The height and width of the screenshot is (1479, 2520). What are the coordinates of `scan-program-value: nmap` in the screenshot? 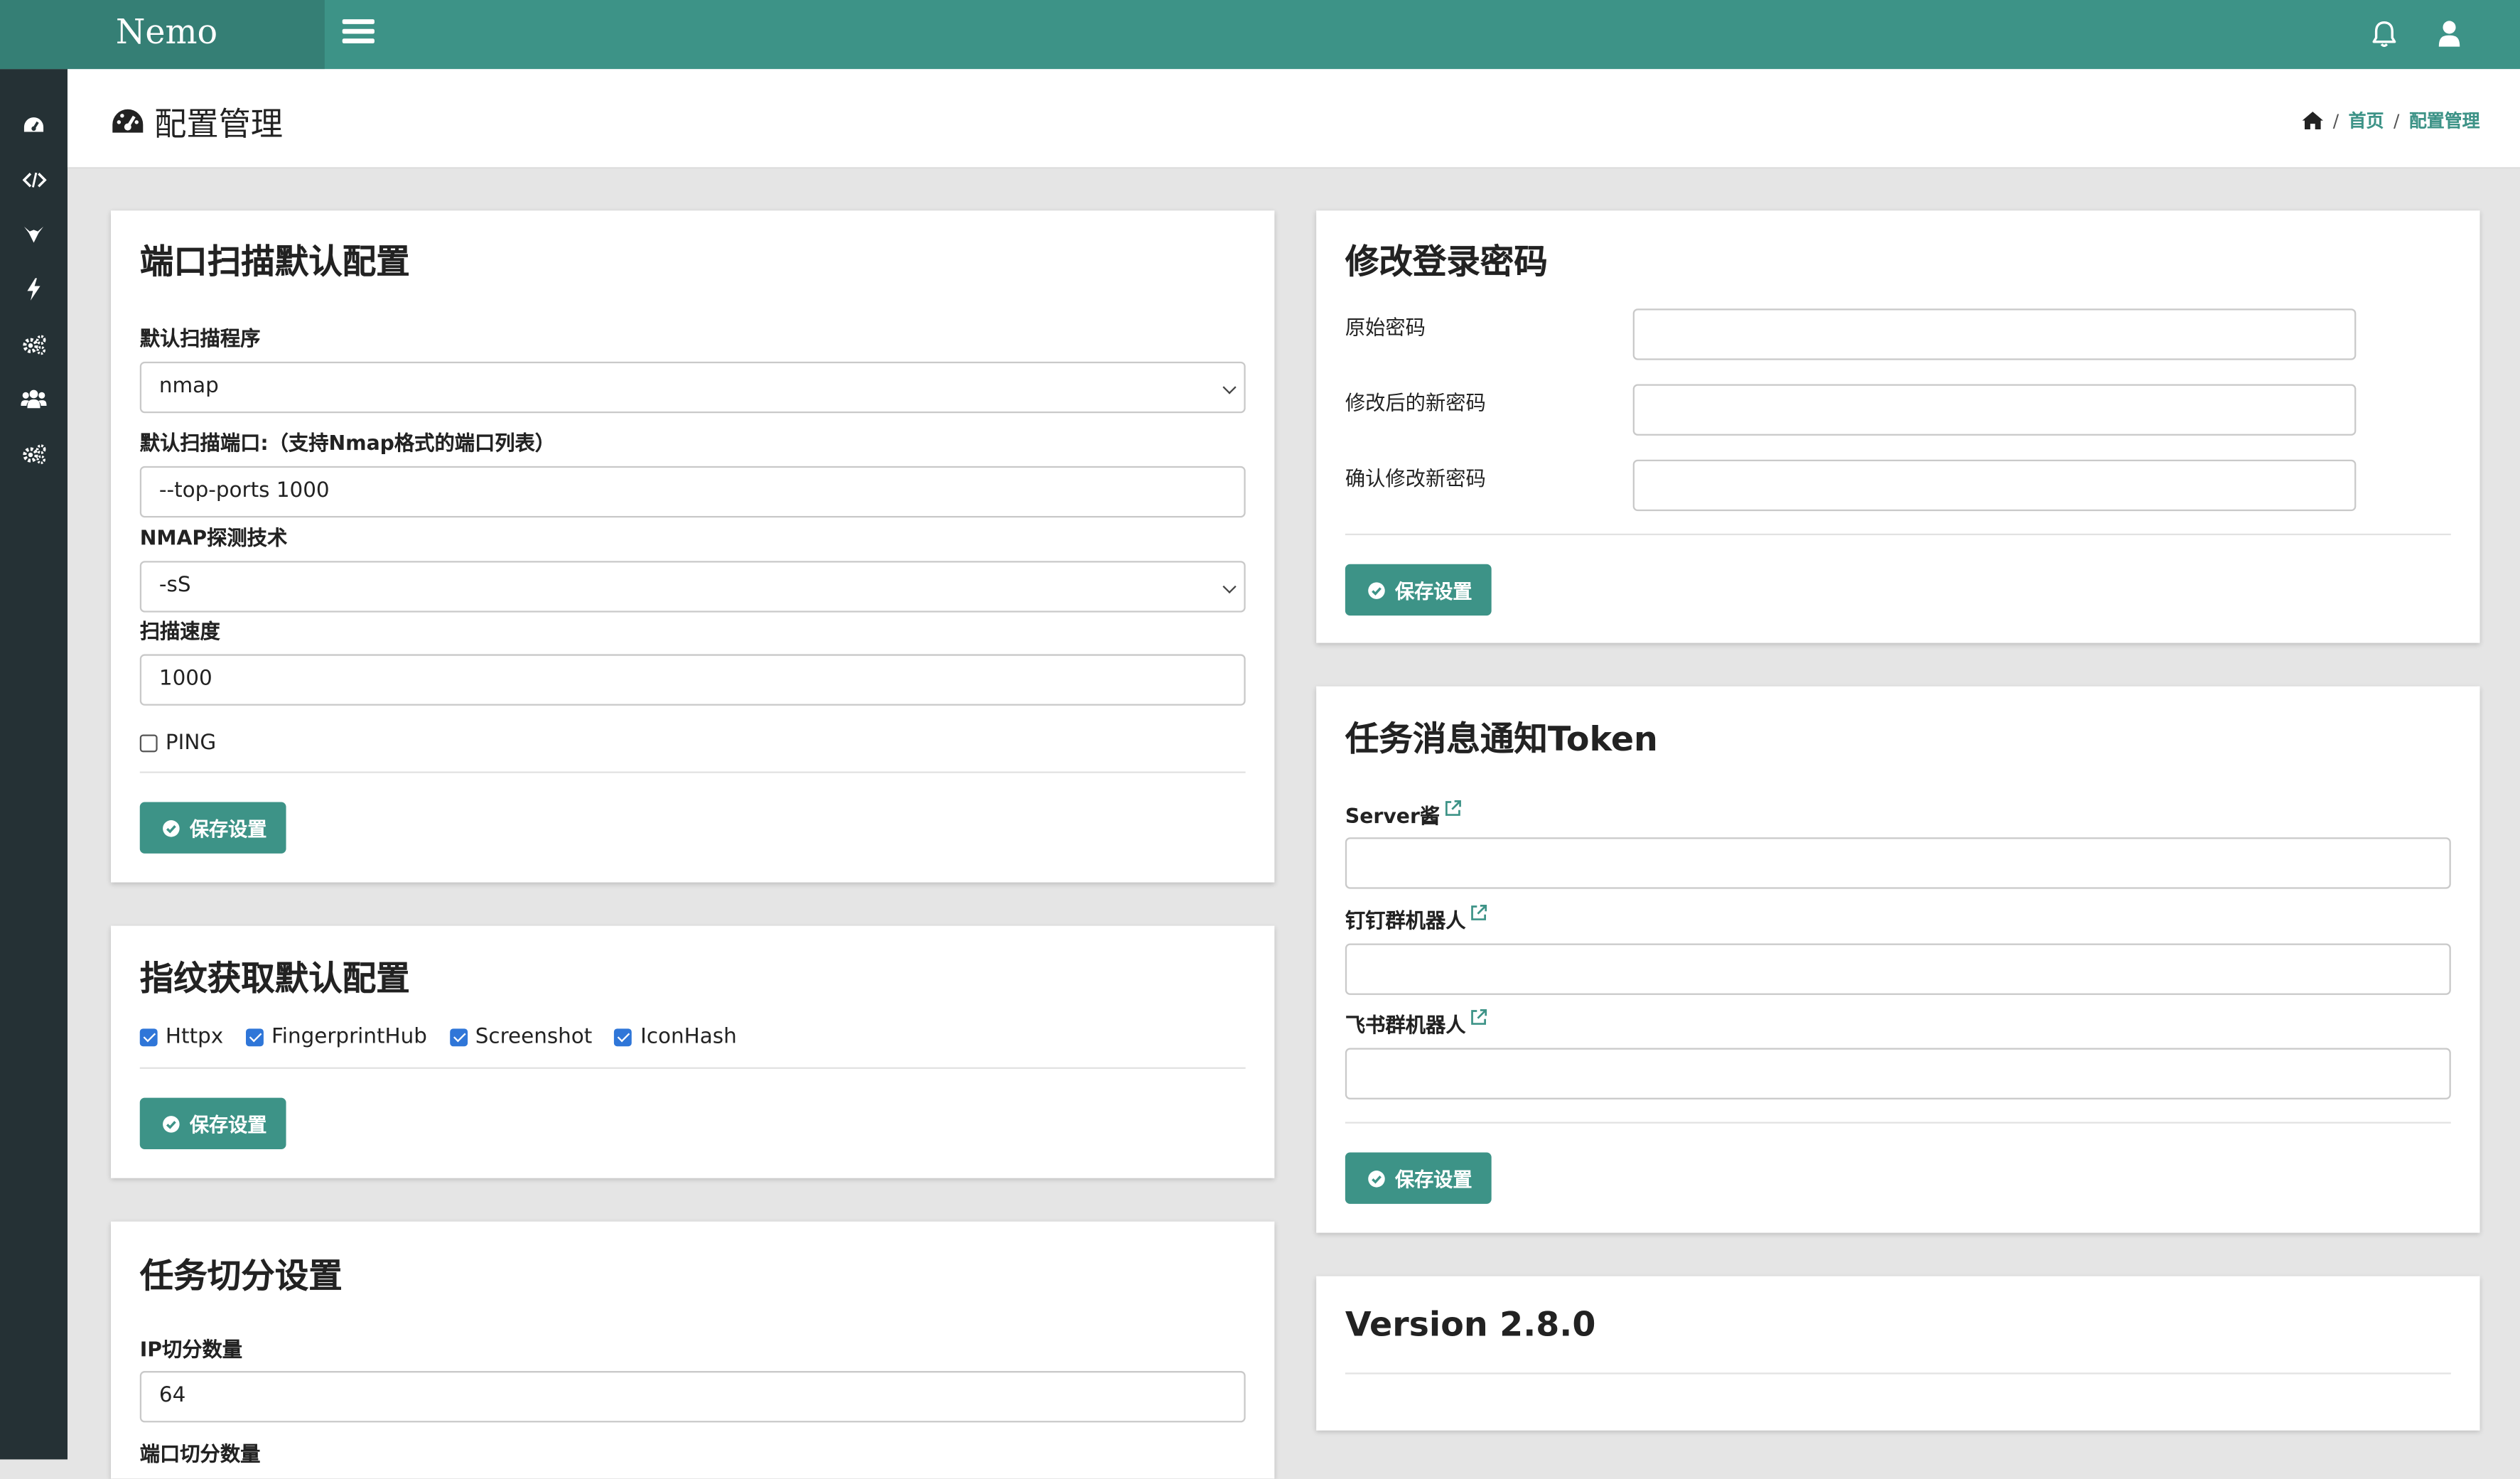 It's located at (188, 387).